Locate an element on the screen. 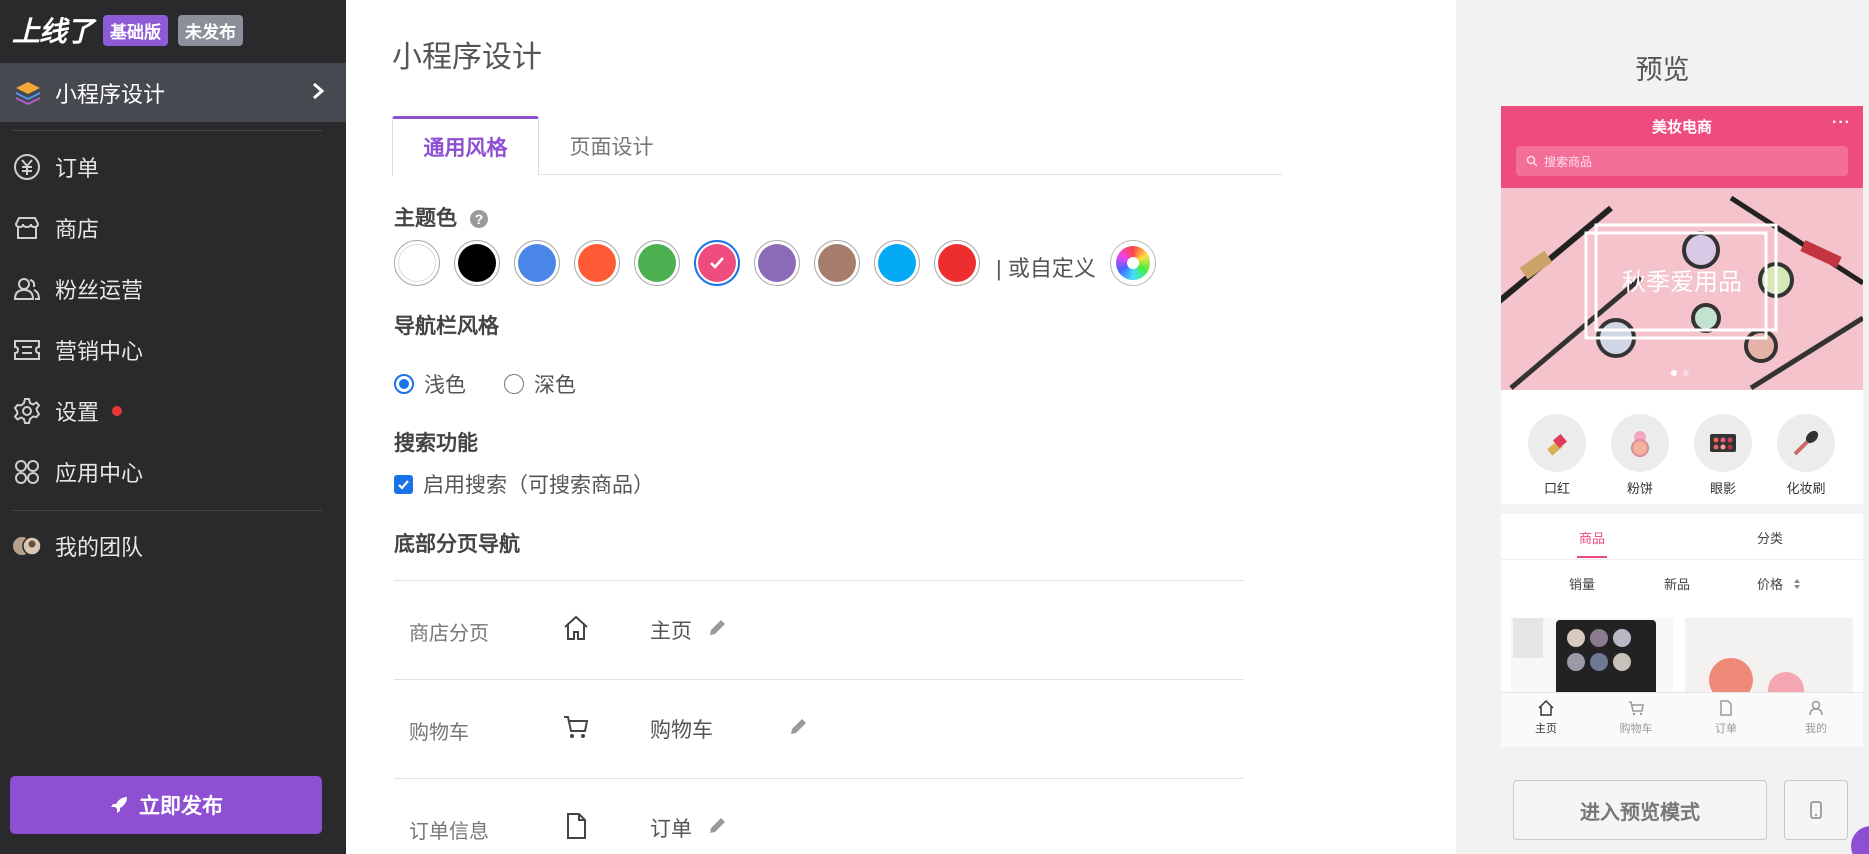  sidebar-item-label: 我的团队 is located at coordinates (99, 547).